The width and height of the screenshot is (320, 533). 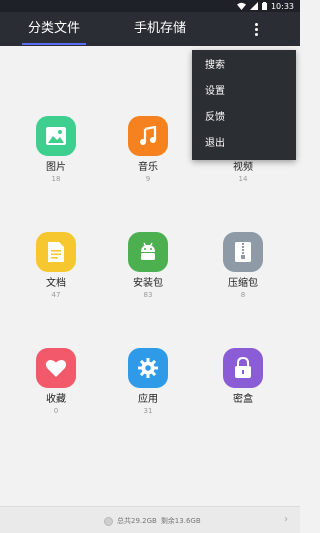 I want to click on category-favorites: 收藏 0, so click(x=56, y=382).